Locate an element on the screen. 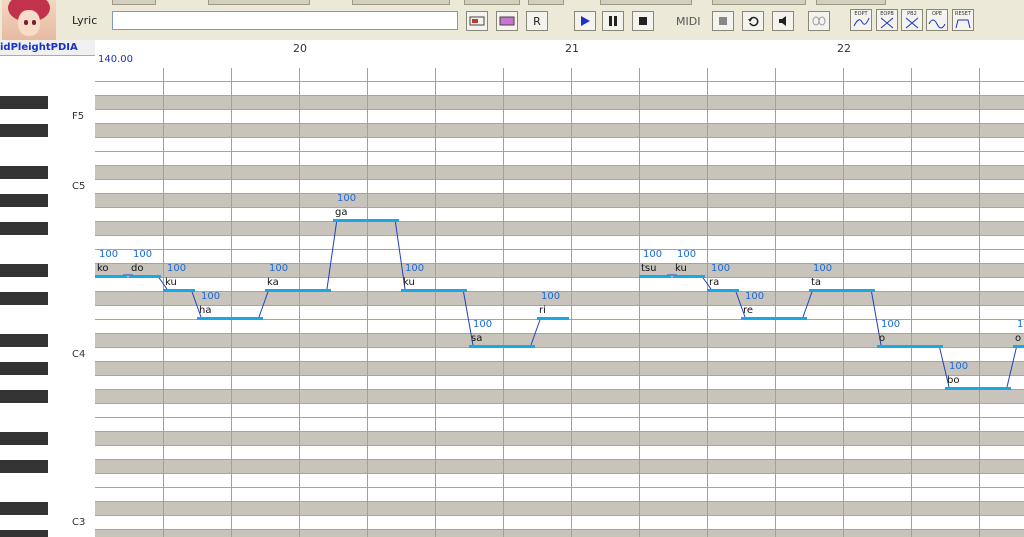 Image resolution: width=1024 pixels, height=537 pixels. pause-icon is located at coordinates (613, 21).